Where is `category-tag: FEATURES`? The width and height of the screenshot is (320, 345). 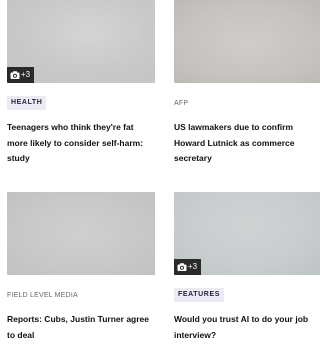 category-tag: FEATURES is located at coordinates (199, 295).